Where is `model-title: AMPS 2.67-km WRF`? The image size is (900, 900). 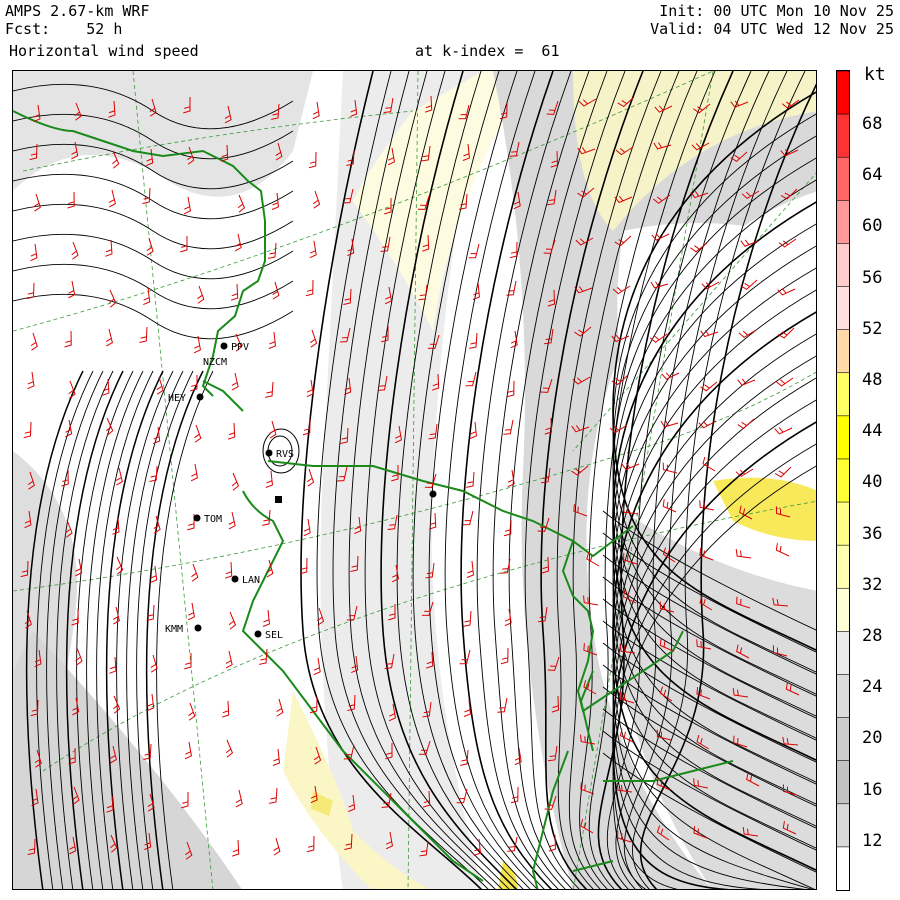 model-title: AMPS 2.67-km WRF is located at coordinates (77, 11).